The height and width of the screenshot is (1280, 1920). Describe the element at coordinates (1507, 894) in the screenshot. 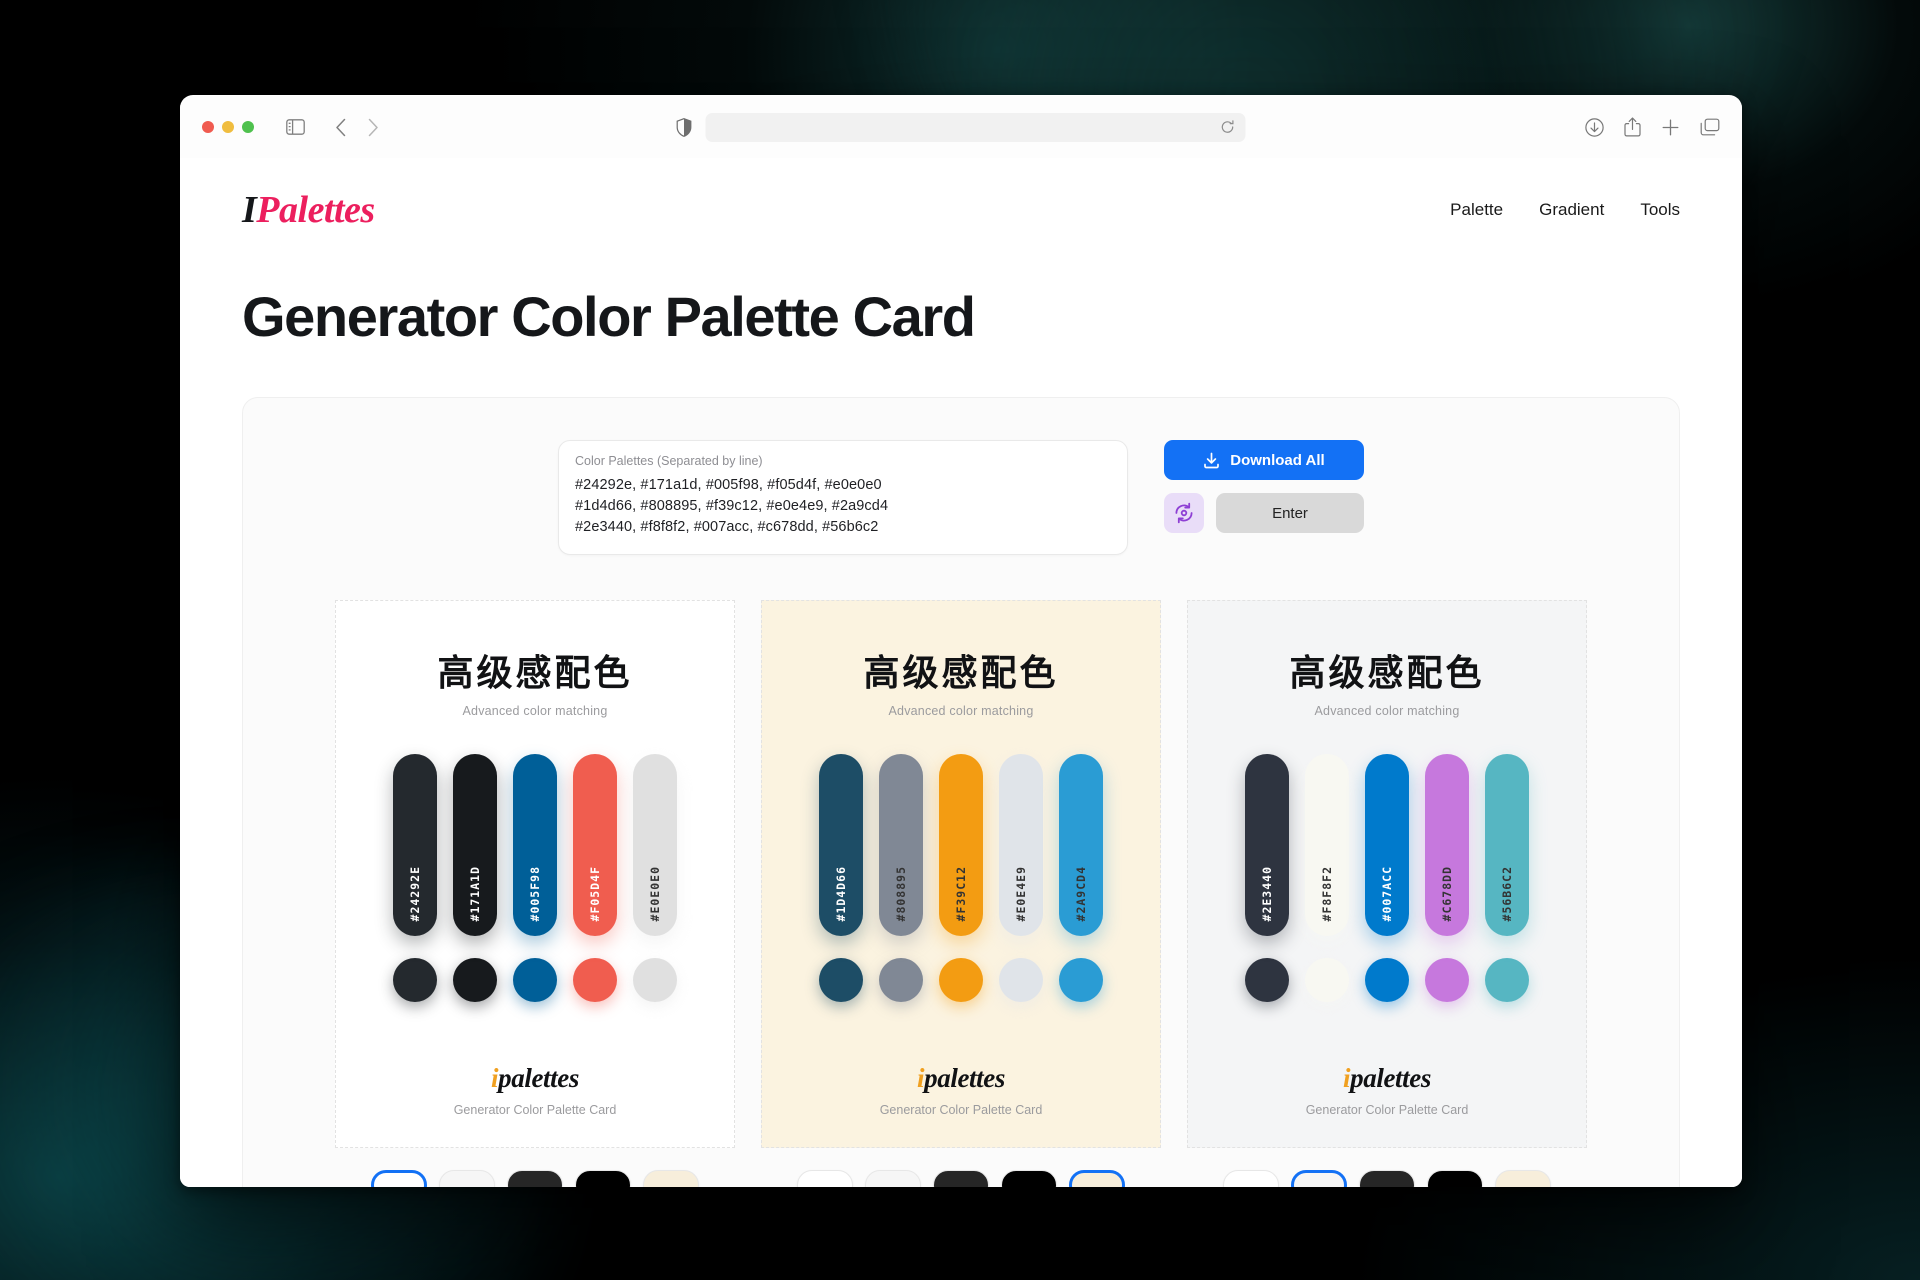

I see `color-bar-label: #56B6C2` at that location.